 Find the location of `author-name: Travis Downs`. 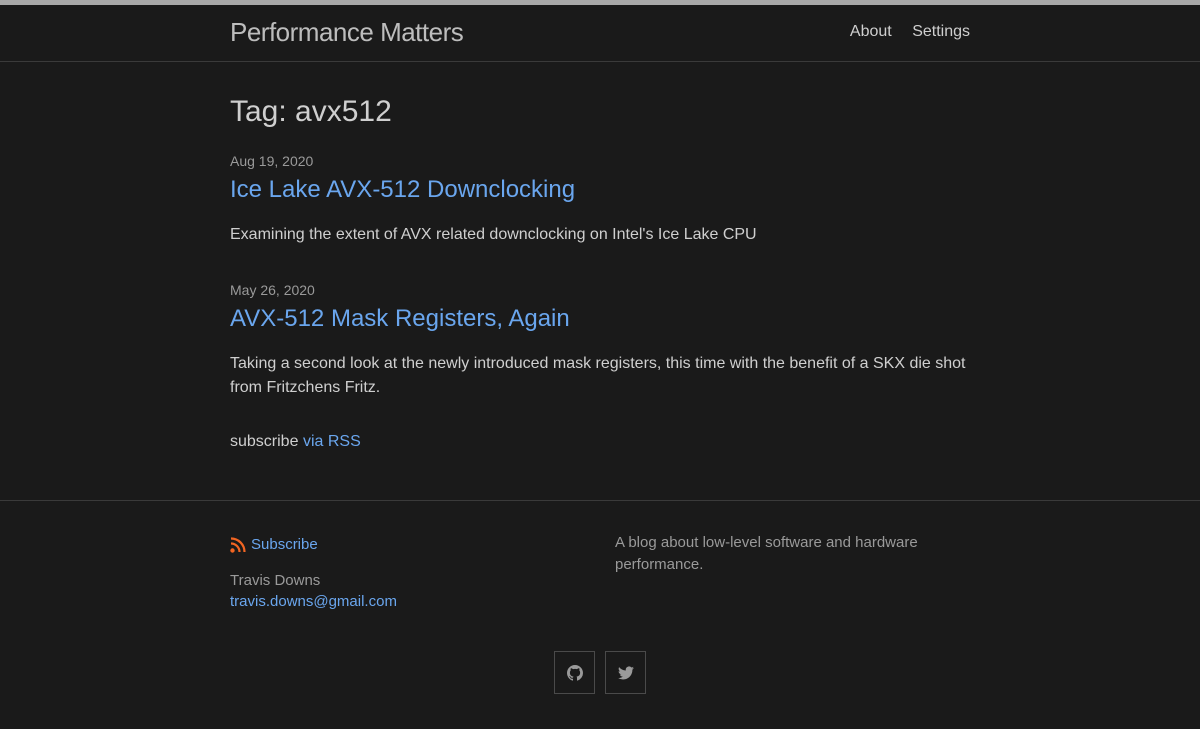

author-name: Travis Downs is located at coordinates (275, 580).